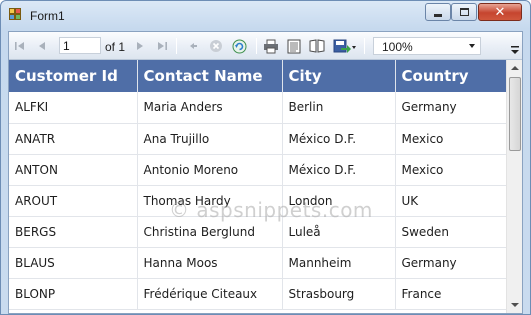 Image resolution: width=531 pixels, height=315 pixels. What do you see at coordinates (210, 294) in the screenshot?
I see `contact-name-cell: Frédérique Citeaux` at bounding box center [210, 294].